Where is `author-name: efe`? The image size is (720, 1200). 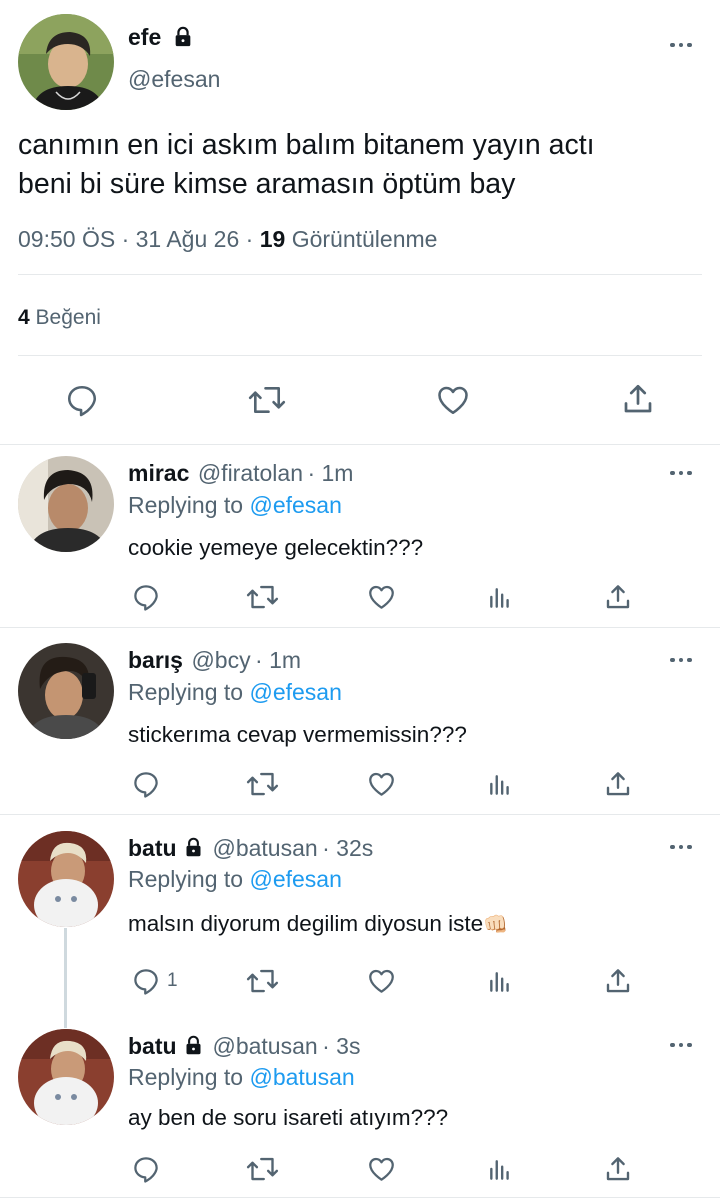
author-name: efe is located at coordinates (161, 37).